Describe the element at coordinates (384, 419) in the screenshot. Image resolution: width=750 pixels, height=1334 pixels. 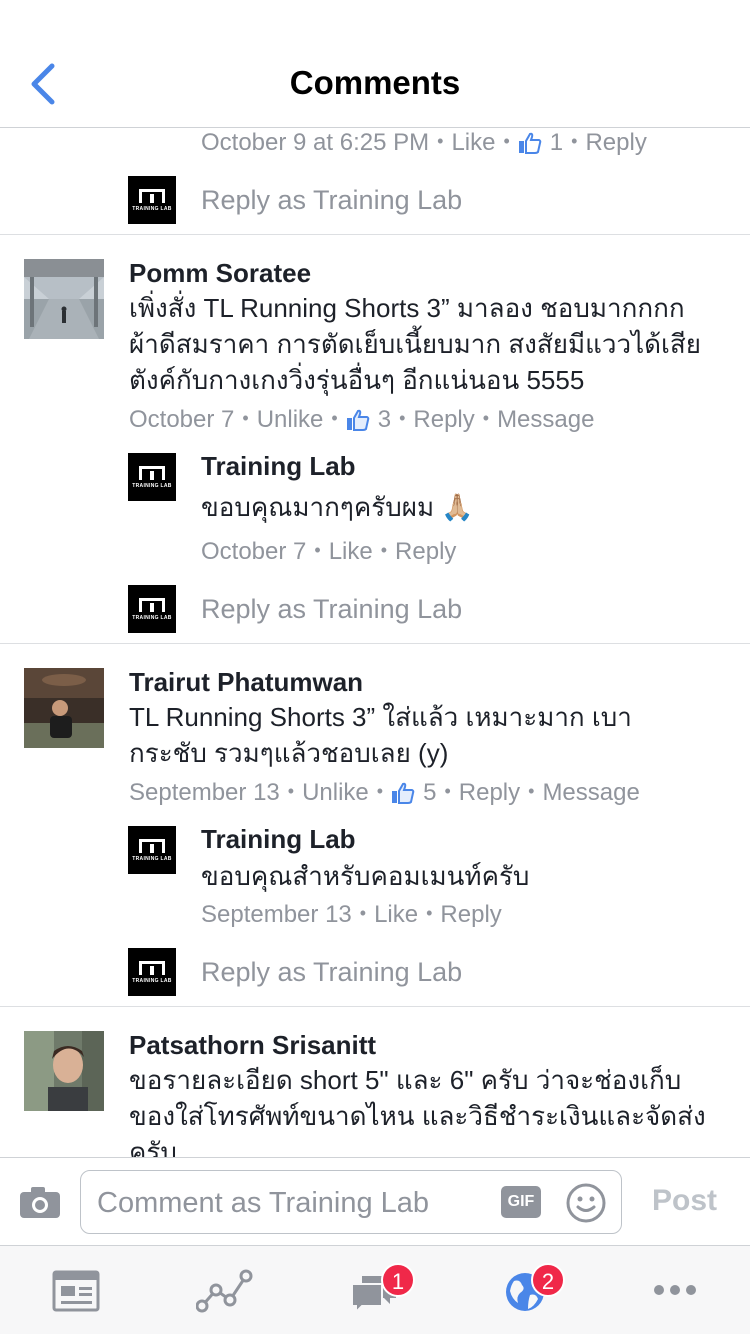
I see `like-count: 3` at that location.